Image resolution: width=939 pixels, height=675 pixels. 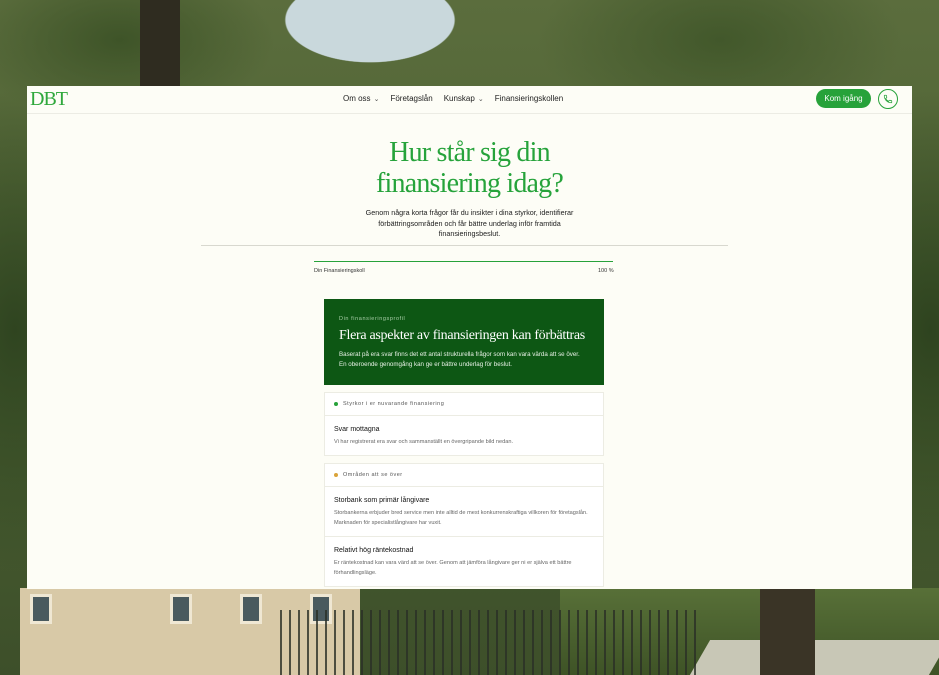 I want to click on profile-kicker: Din finansieringsprofil, so click(x=372, y=319).